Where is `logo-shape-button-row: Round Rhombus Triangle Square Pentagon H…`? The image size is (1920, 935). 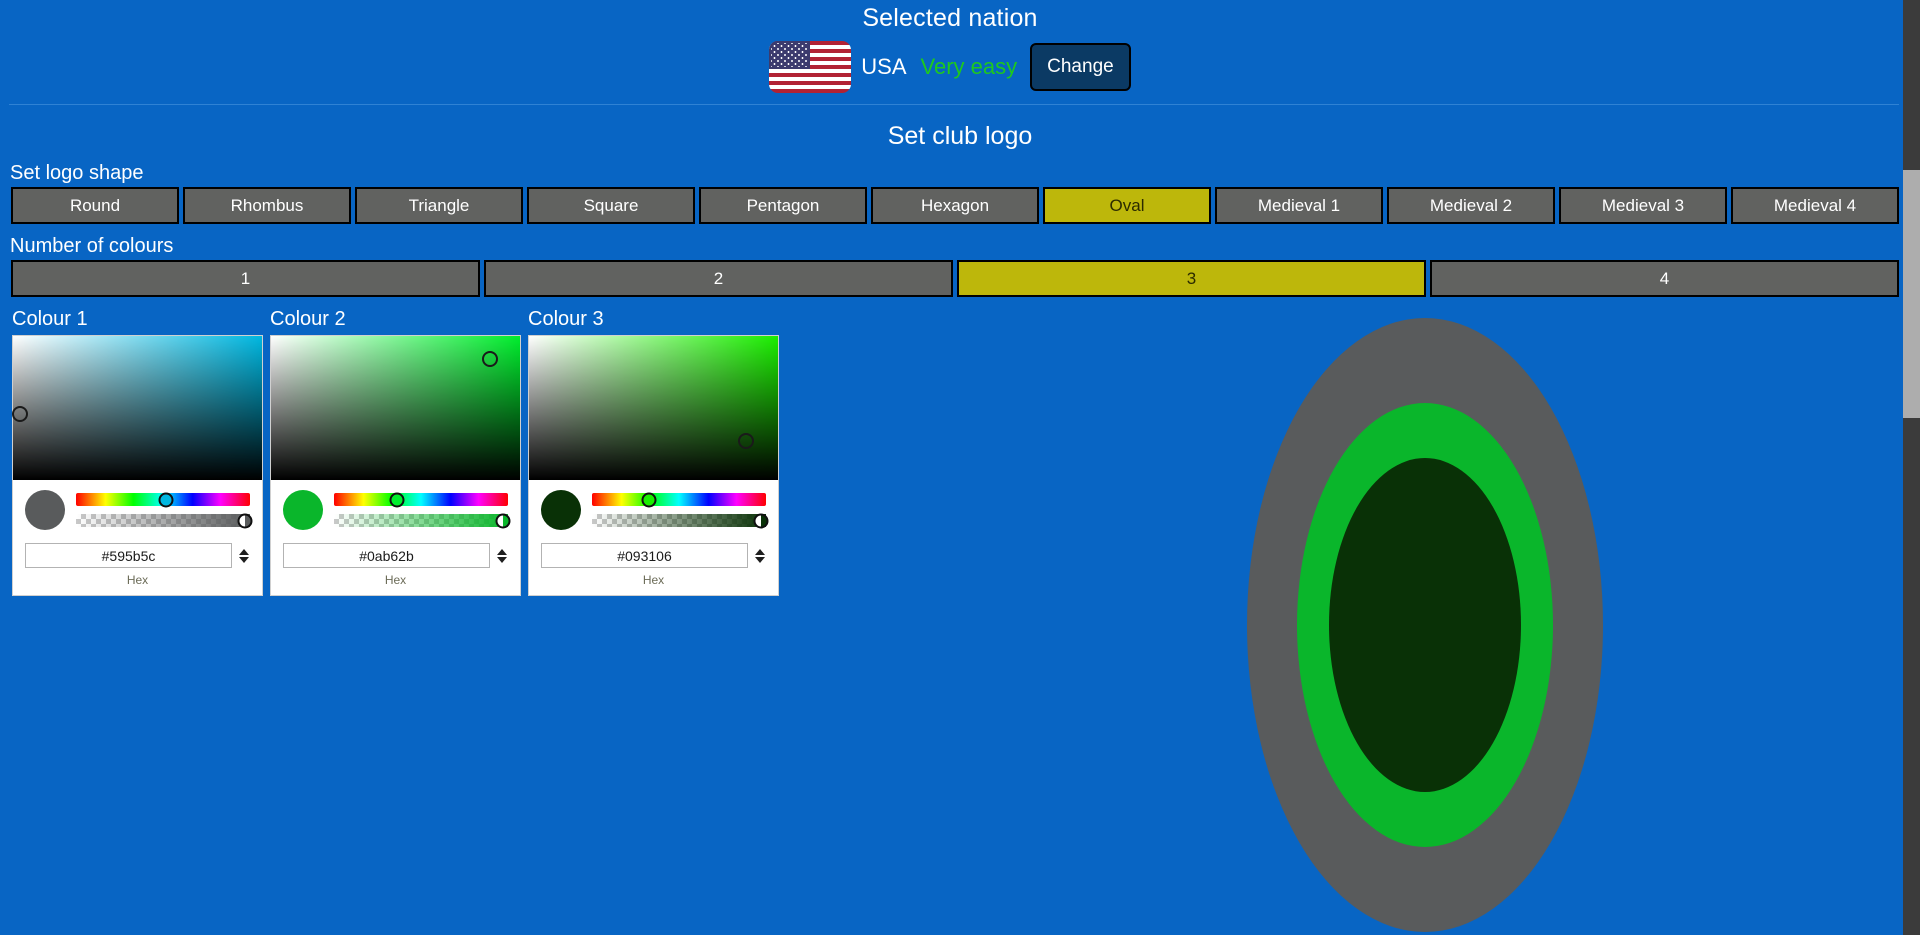 logo-shape-button-row: Round Rhombus Triangle Square Pentagon H… is located at coordinates (955, 205).